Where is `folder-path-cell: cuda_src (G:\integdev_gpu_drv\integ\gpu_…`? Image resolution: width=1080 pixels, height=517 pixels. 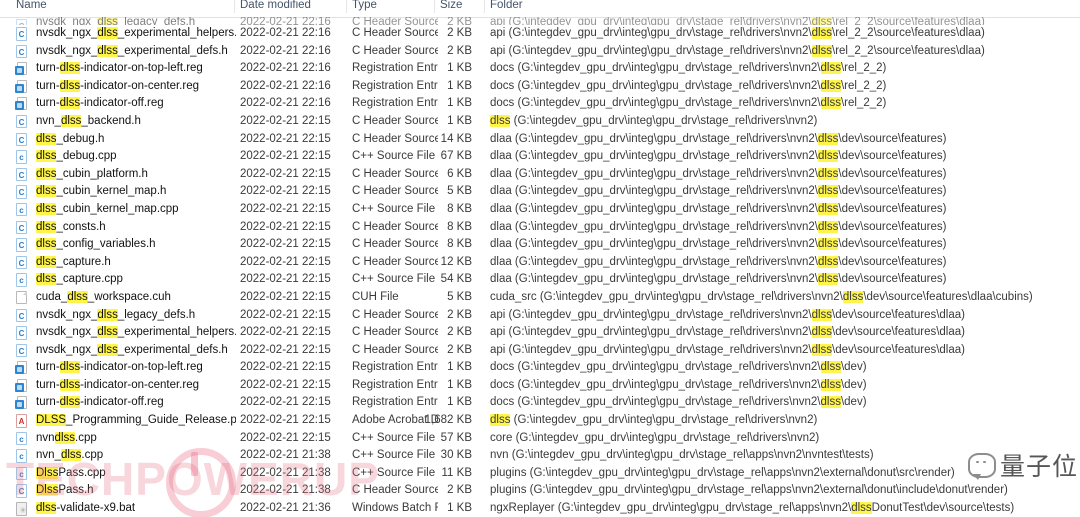 folder-path-cell: cuda_src (G:\integdev_gpu_drv\integ\gpu_… is located at coordinates (761, 296).